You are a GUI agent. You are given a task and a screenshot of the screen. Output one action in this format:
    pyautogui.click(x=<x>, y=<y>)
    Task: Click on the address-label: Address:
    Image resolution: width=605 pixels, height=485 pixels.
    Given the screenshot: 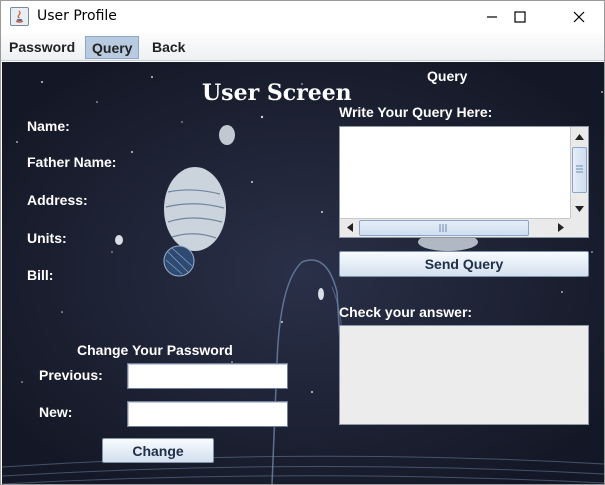 What is the action you would take?
    pyautogui.click(x=57, y=200)
    